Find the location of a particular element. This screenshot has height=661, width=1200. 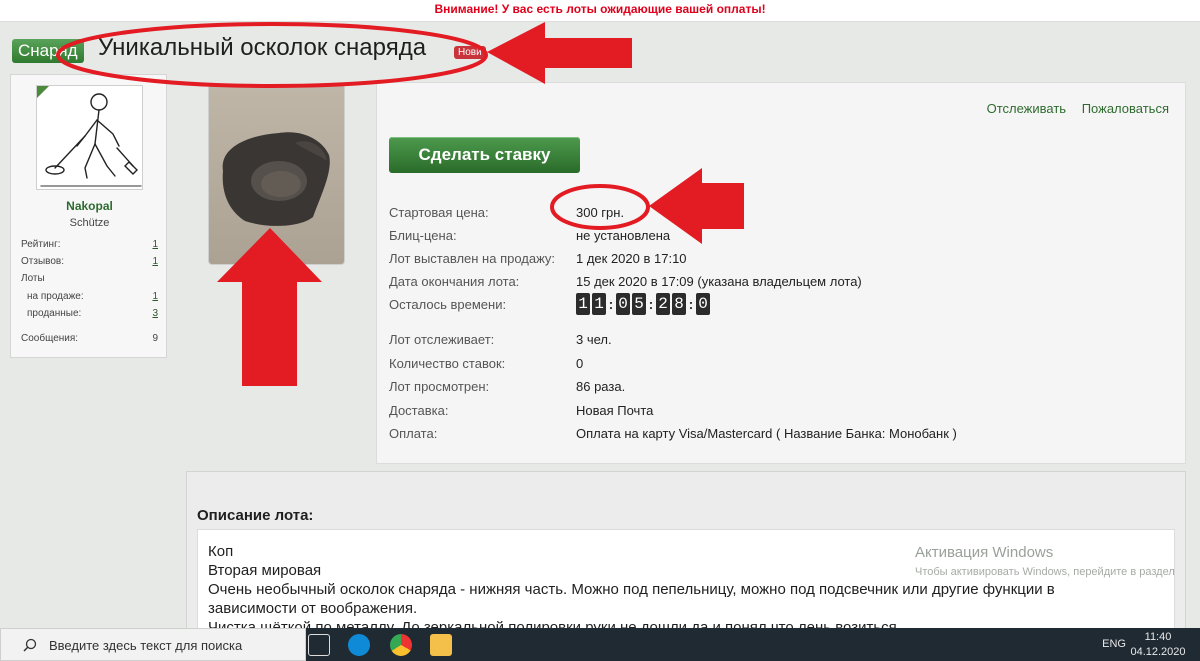

detail-label: Блиц-цена: is located at coordinates (423, 235).